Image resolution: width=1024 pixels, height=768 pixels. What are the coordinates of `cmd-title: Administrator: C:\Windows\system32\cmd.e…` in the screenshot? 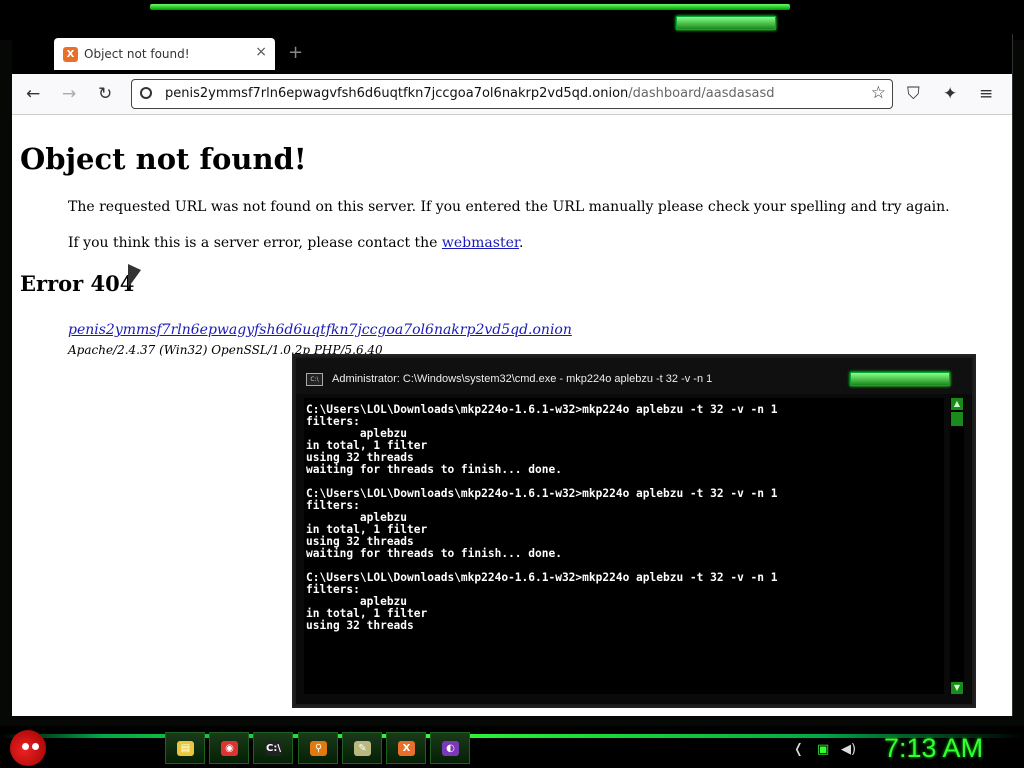 It's located at (522, 379).